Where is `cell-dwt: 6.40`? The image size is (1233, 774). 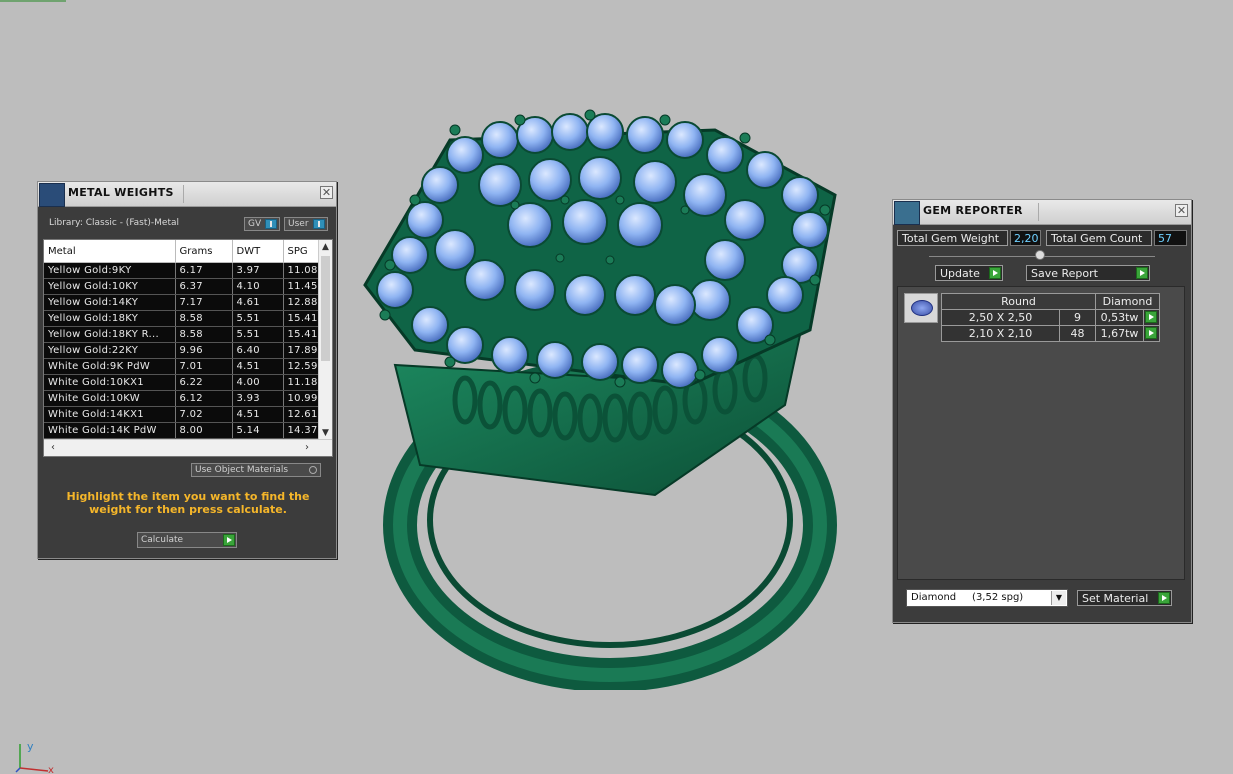 cell-dwt: 6.40 is located at coordinates (258, 350).